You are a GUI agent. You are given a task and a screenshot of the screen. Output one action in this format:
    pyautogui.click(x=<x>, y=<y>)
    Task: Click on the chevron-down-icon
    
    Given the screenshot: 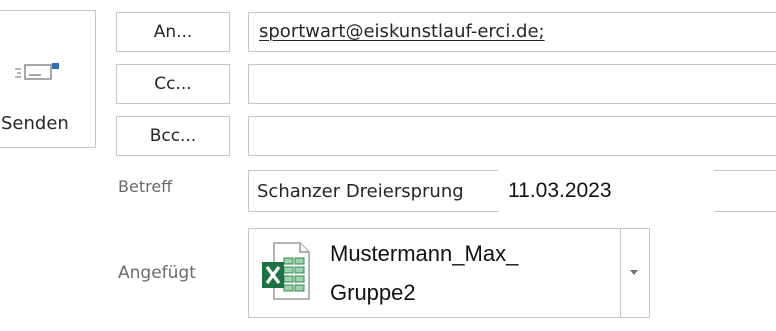 What is the action you would take?
    pyautogui.click(x=634, y=272)
    